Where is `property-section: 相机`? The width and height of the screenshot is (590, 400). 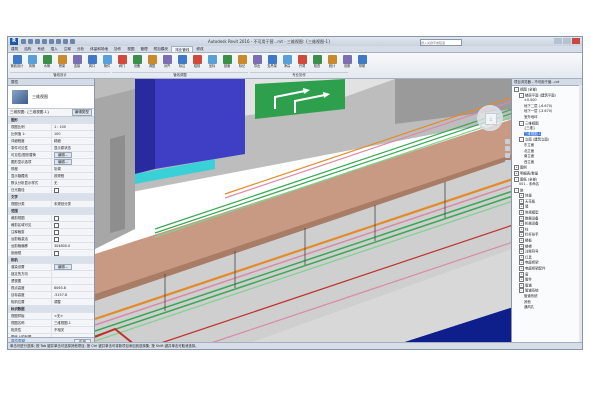
property-section: 相机 is located at coordinates (51, 260).